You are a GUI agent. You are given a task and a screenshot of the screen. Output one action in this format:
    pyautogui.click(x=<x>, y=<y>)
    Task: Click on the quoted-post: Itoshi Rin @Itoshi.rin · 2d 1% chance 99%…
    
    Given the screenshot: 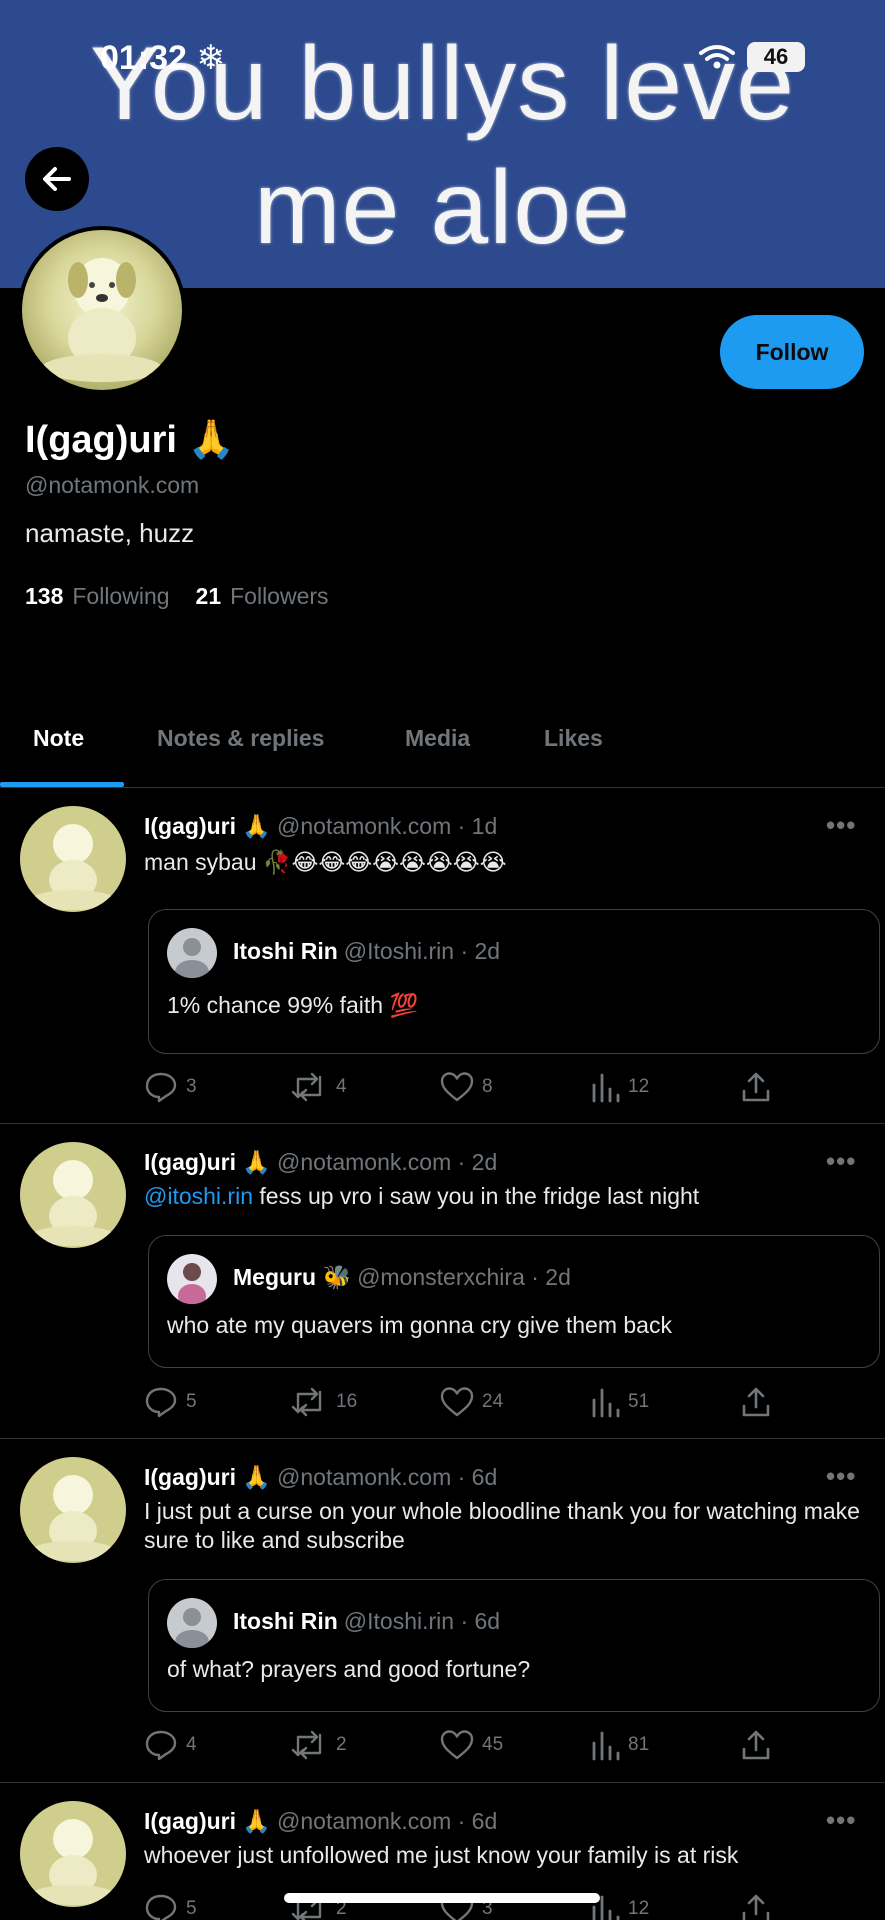 What is the action you would take?
    pyautogui.click(x=514, y=981)
    